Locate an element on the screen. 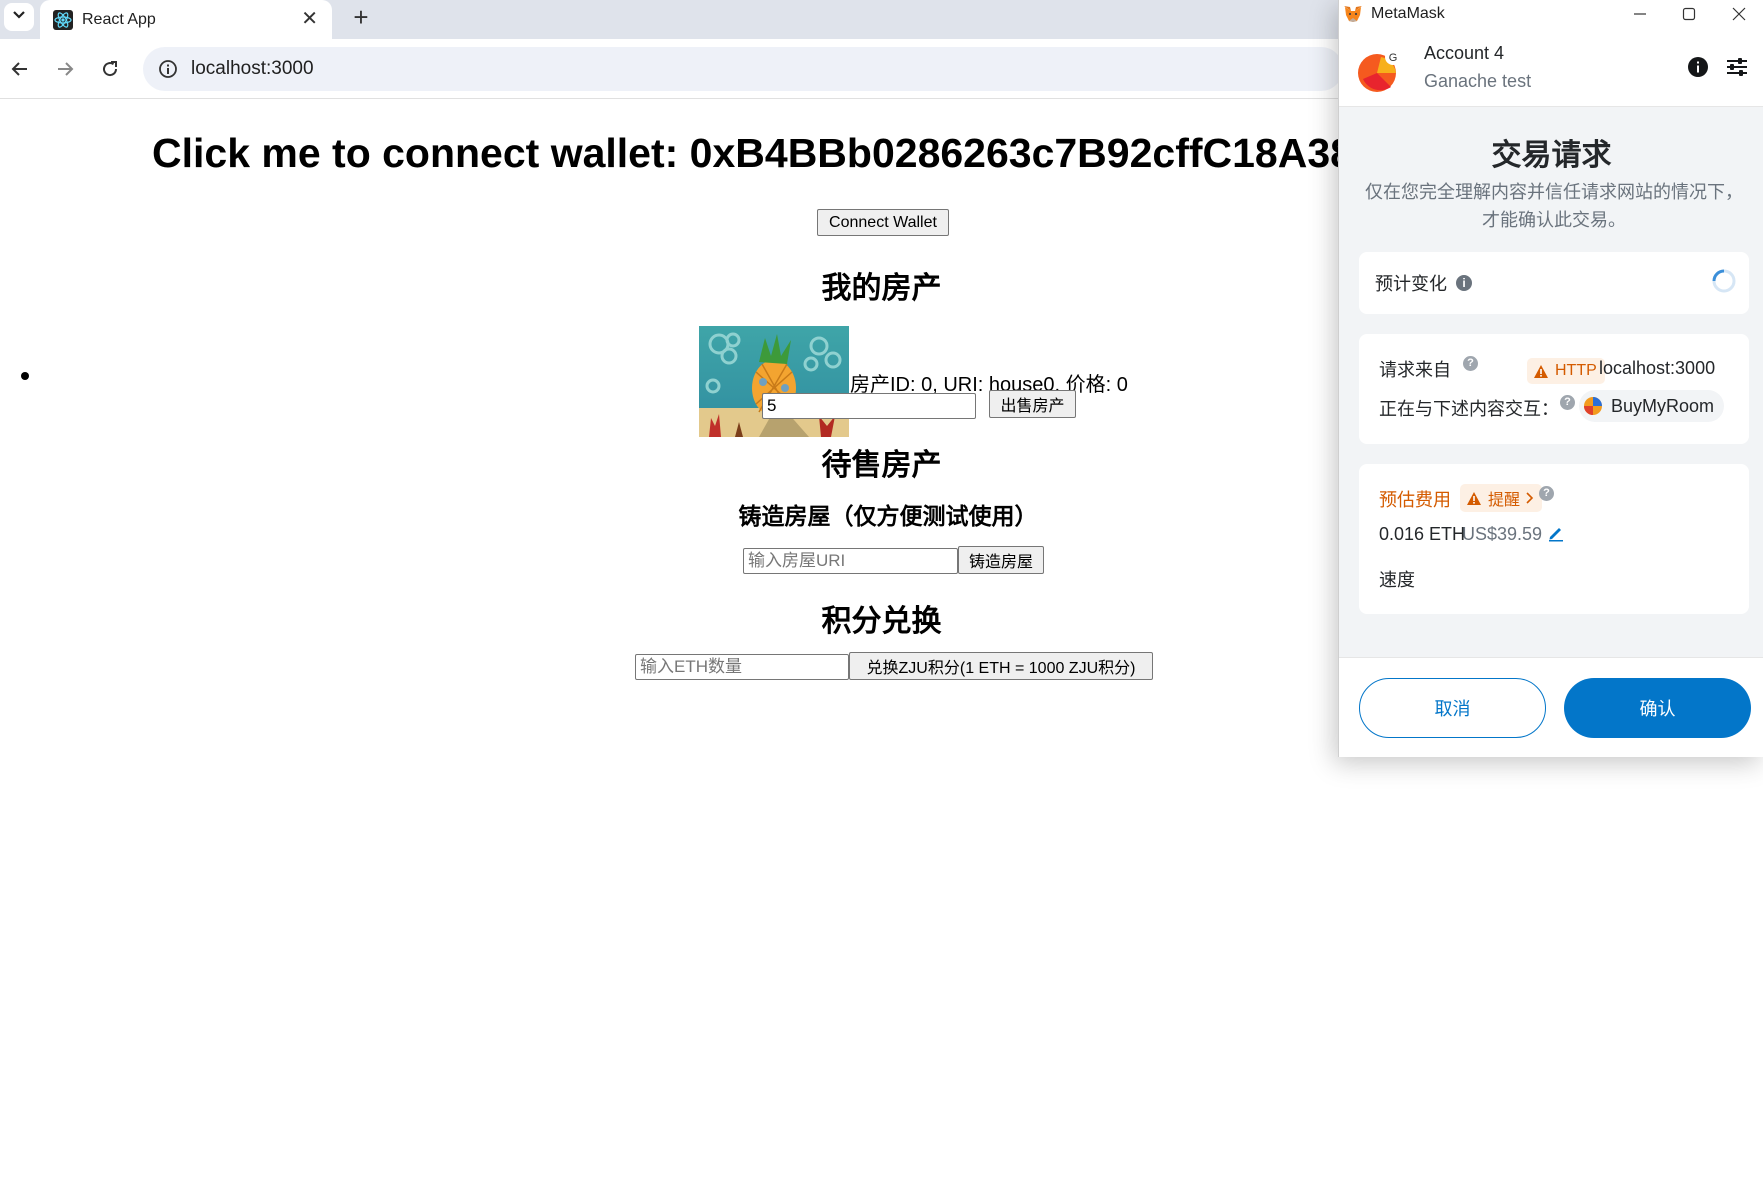  connect-wallet-button: Connect Wallet is located at coordinates (883, 222).